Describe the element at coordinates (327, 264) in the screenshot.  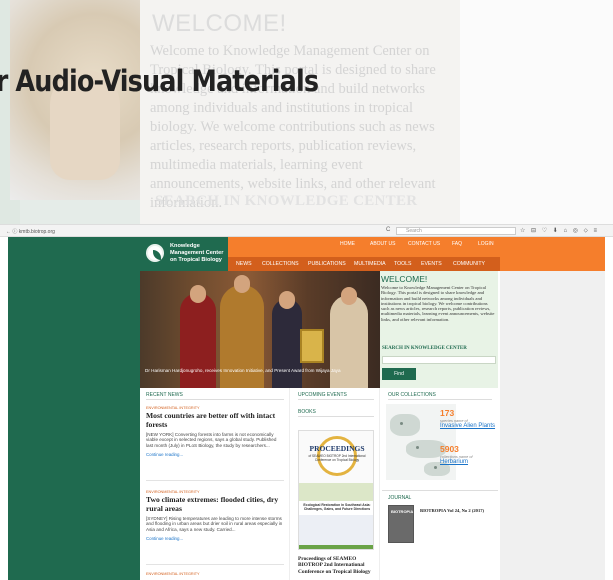
I see `menu-publications: PUBLICATIONS` at that location.